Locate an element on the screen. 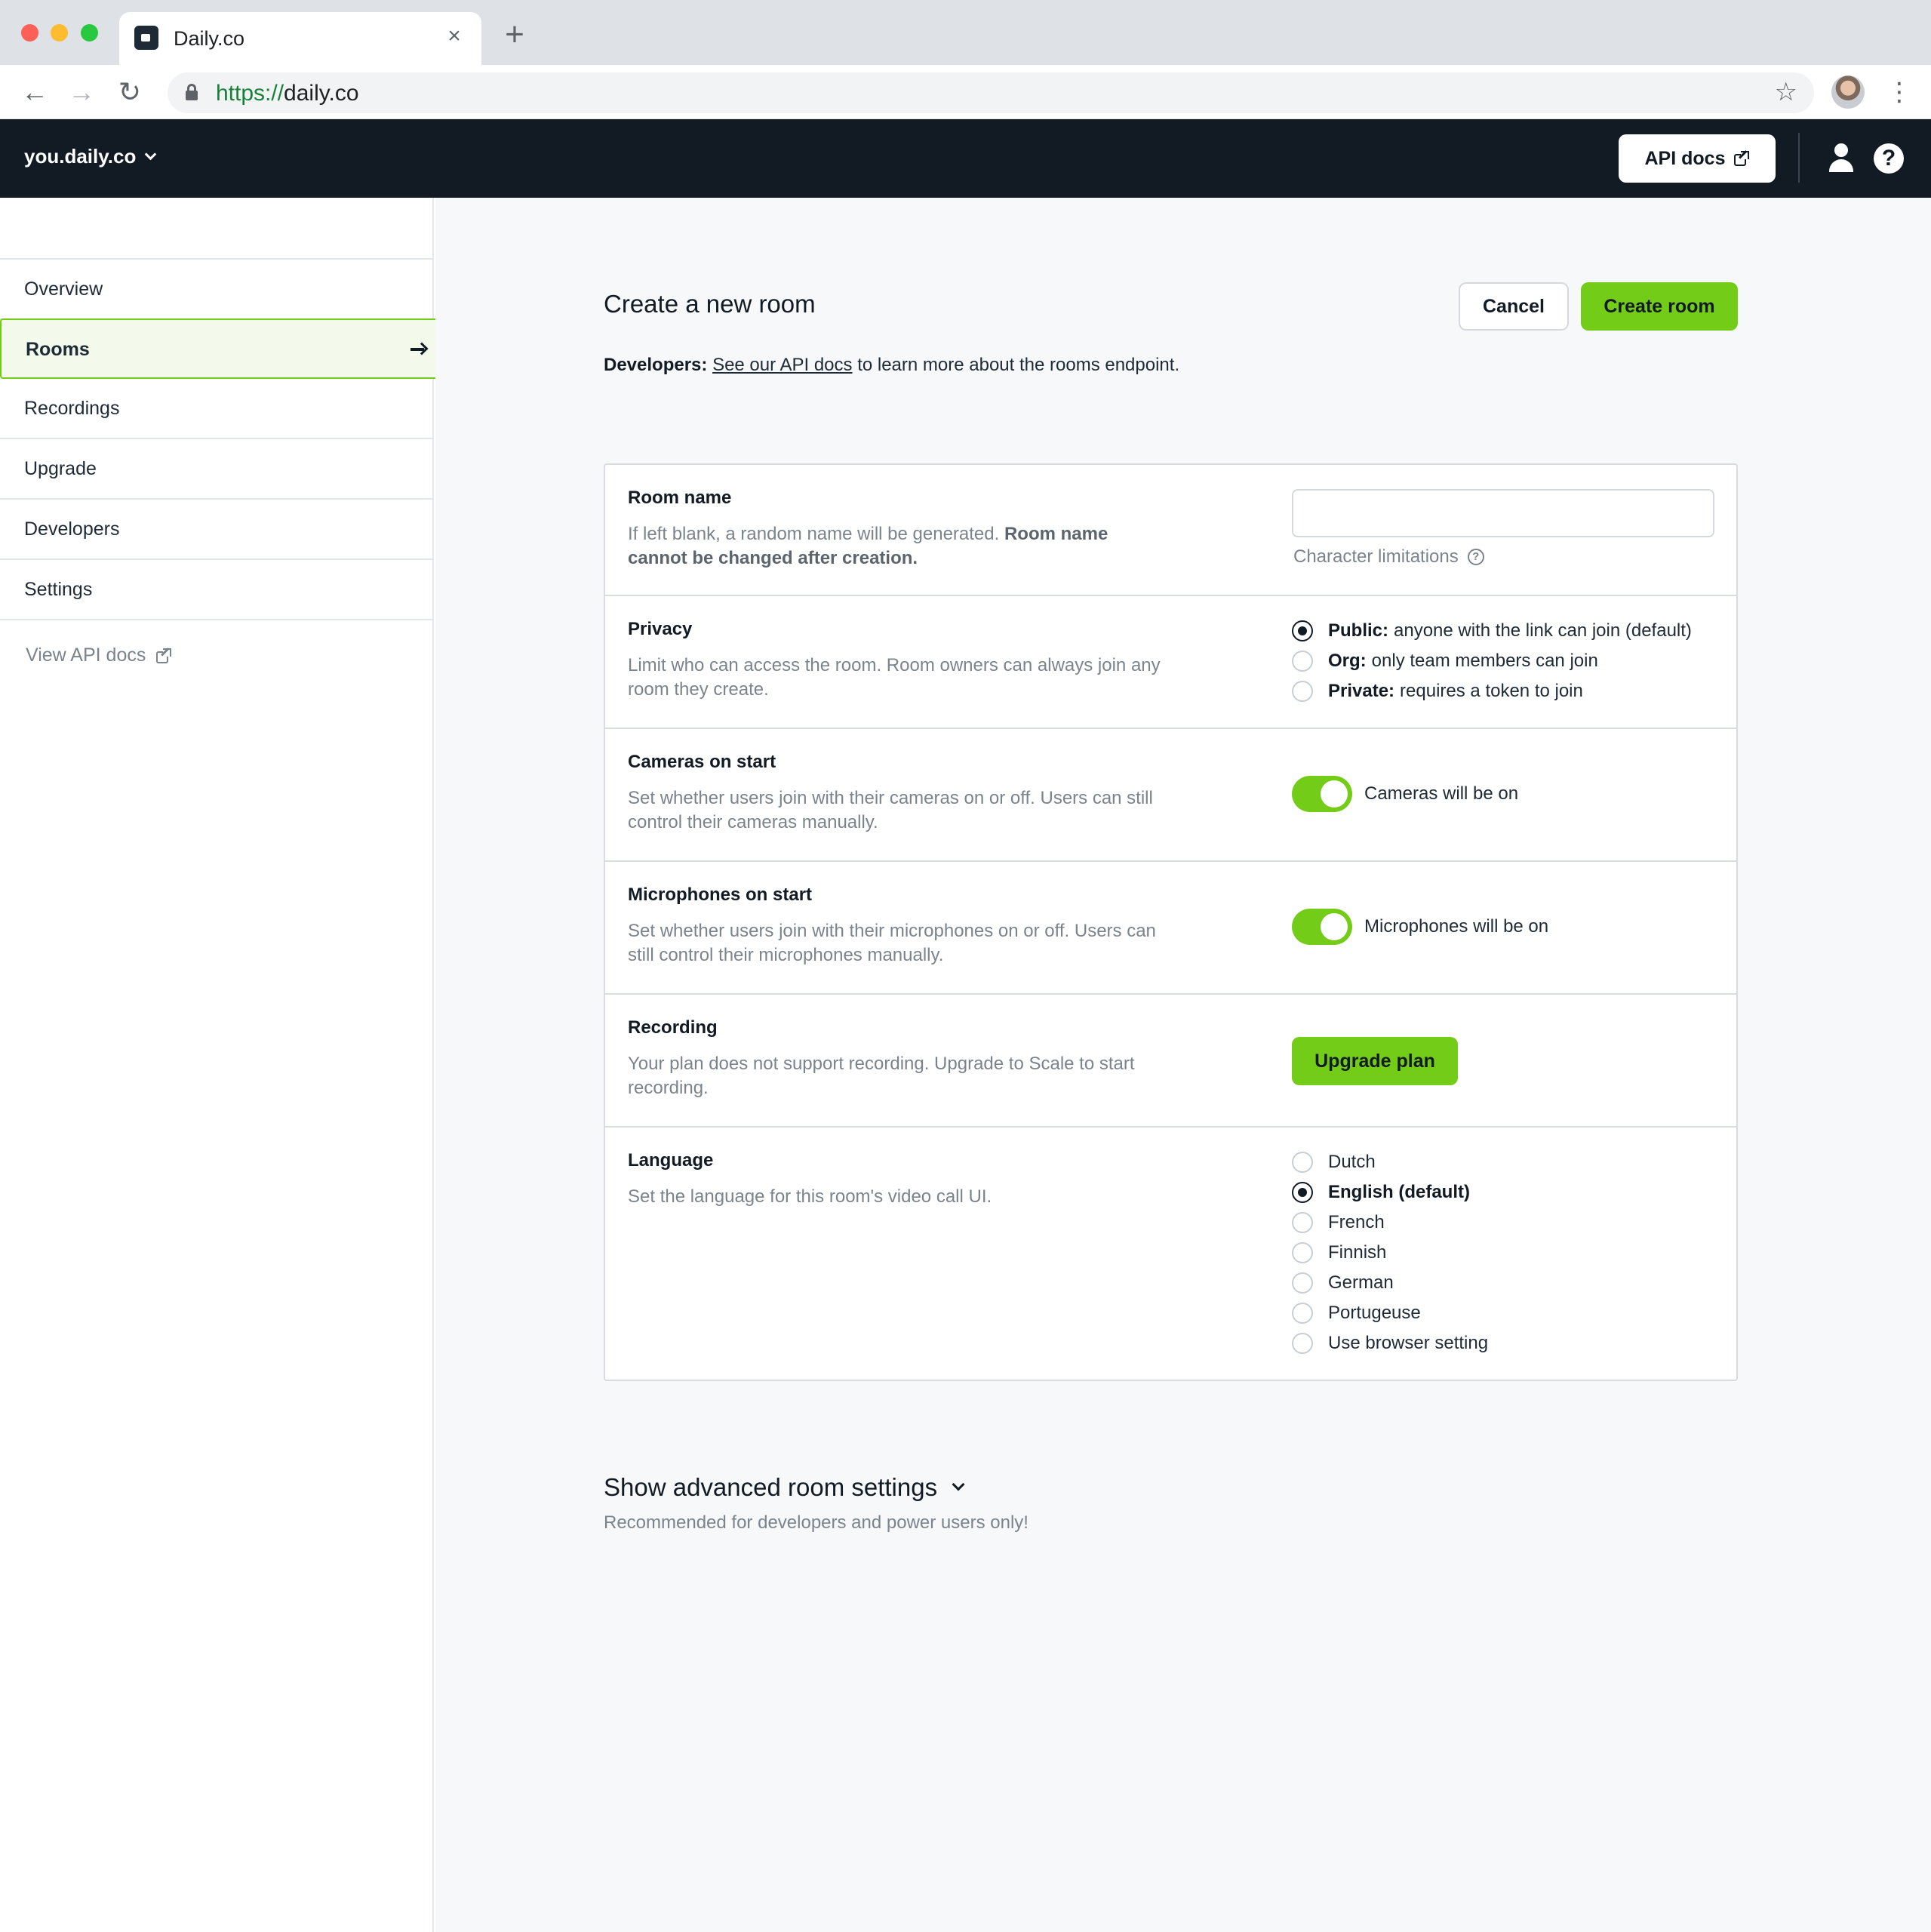  url-text: https://daily.co is located at coordinates (287, 93).